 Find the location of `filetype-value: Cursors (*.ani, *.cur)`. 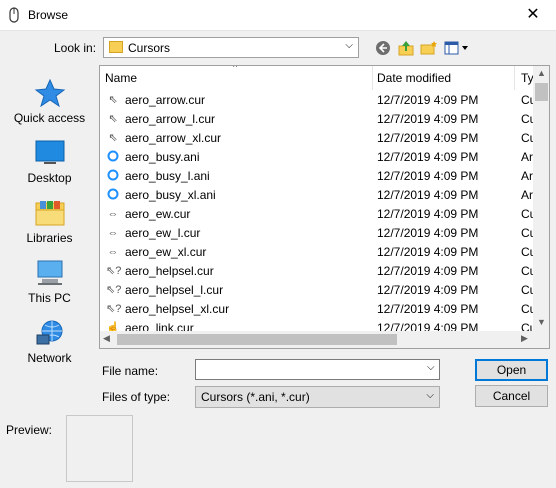

filetype-value: Cursors (*.ani, *.cur) is located at coordinates (255, 397).